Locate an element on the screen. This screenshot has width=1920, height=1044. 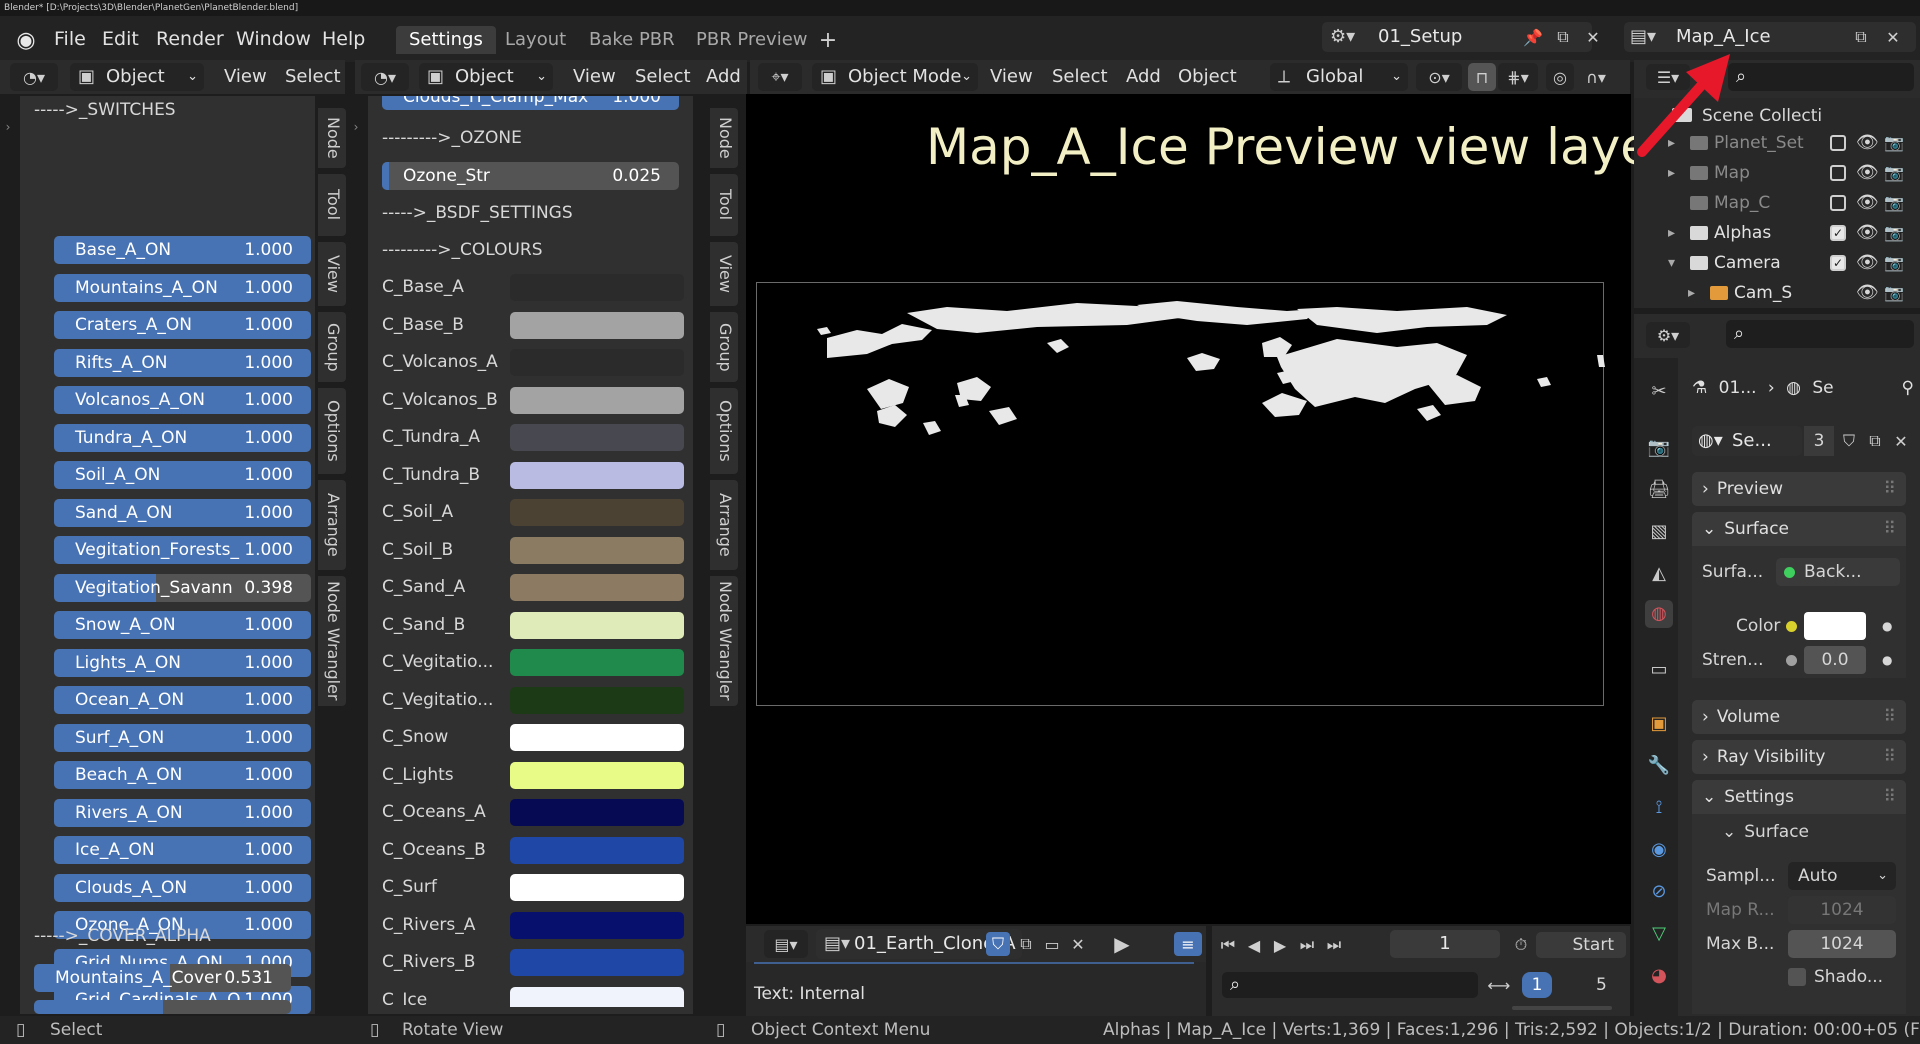
world-tab-icon: ◍ is located at coordinates (1659, 614).